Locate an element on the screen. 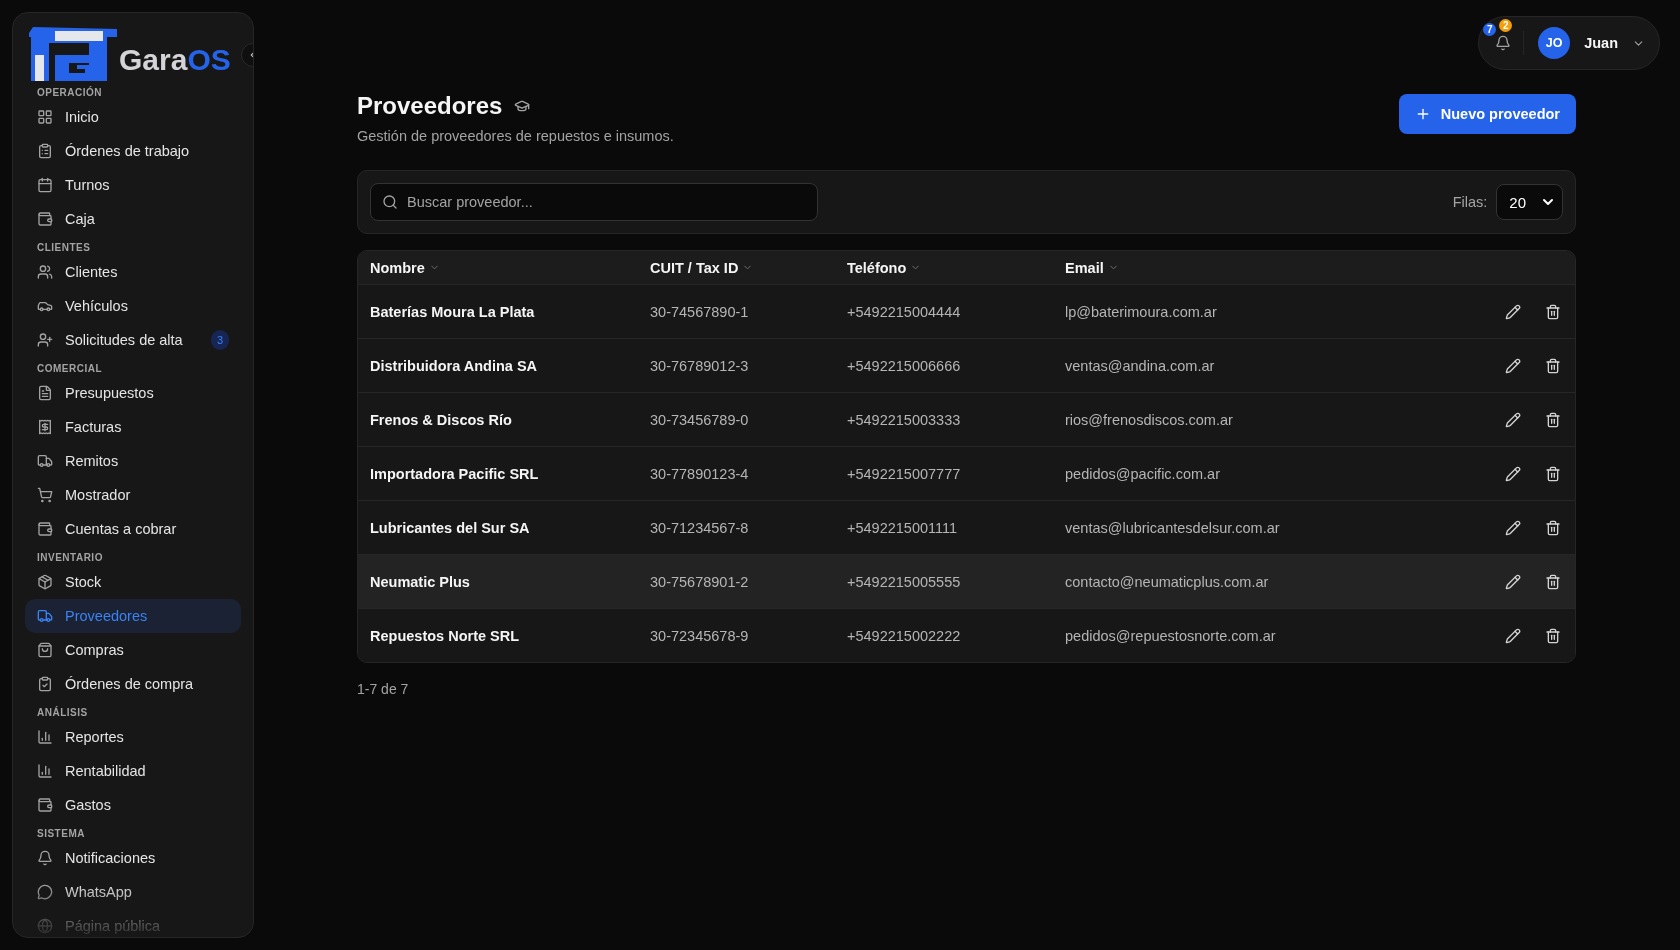 This screenshot has height=950, width=1680. new-supplier-button: Nuevo proveedor is located at coordinates (1487, 114).